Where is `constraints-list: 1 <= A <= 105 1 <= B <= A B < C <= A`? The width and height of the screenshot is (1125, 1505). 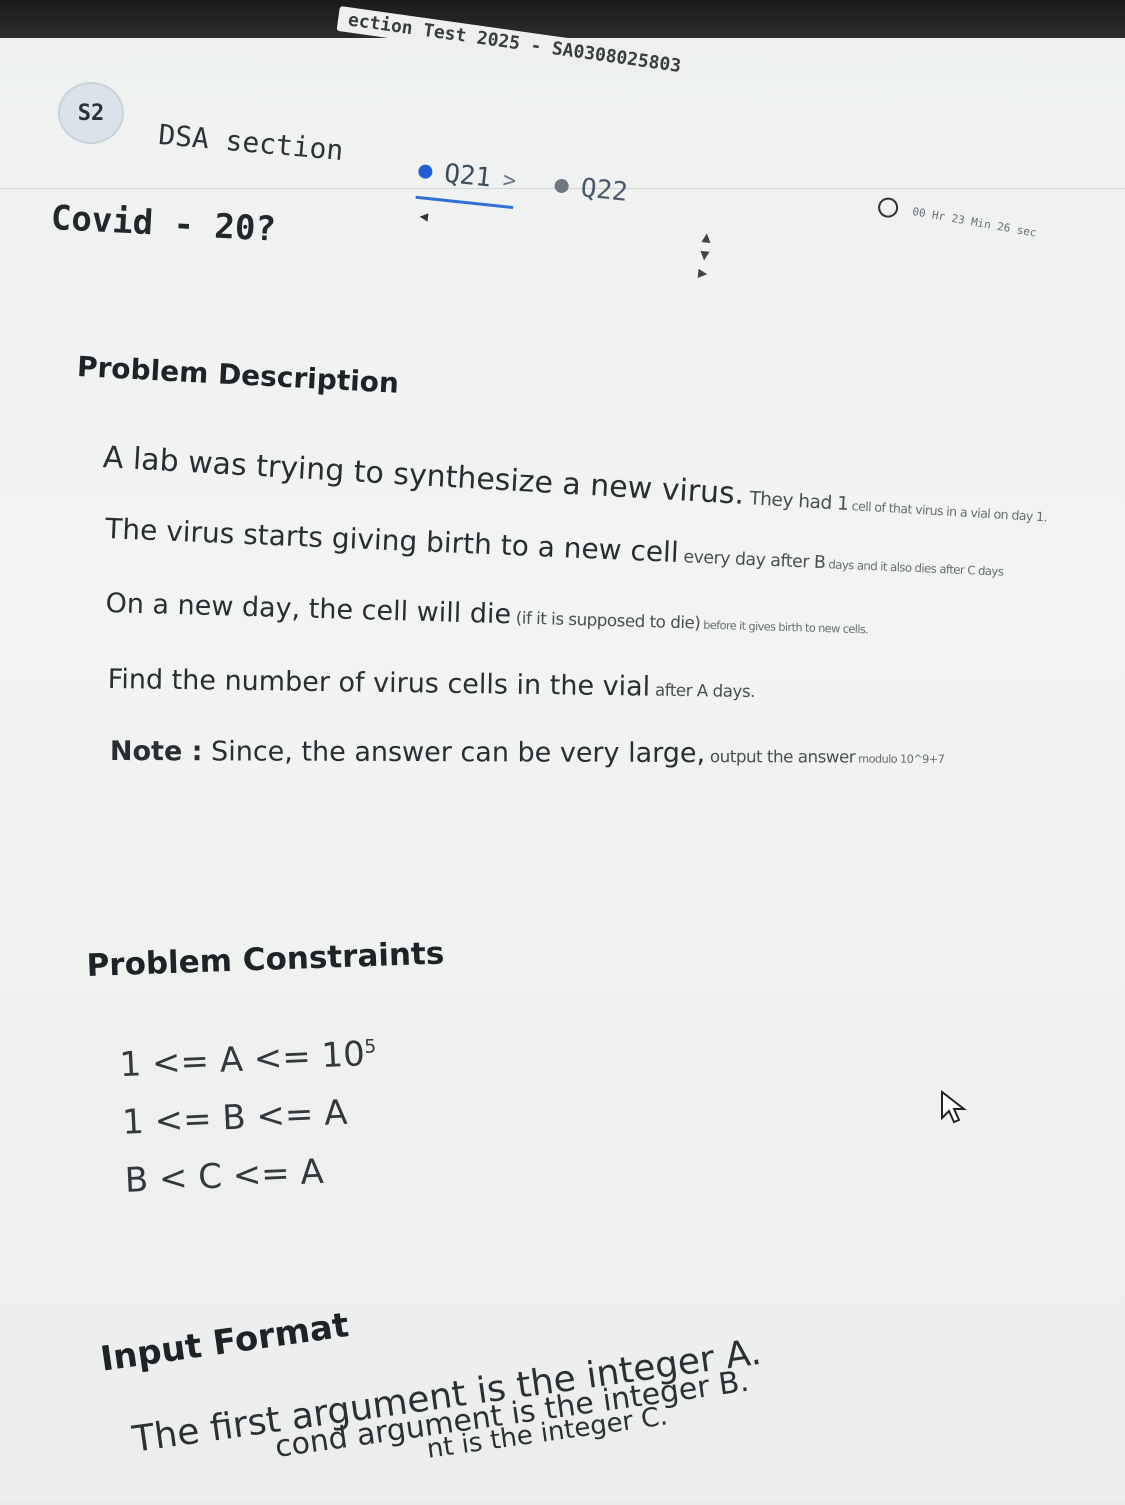
constraints-list: 1 <= A <= 105 1 <= B <= A B < C <= A is located at coordinates (250, 1114).